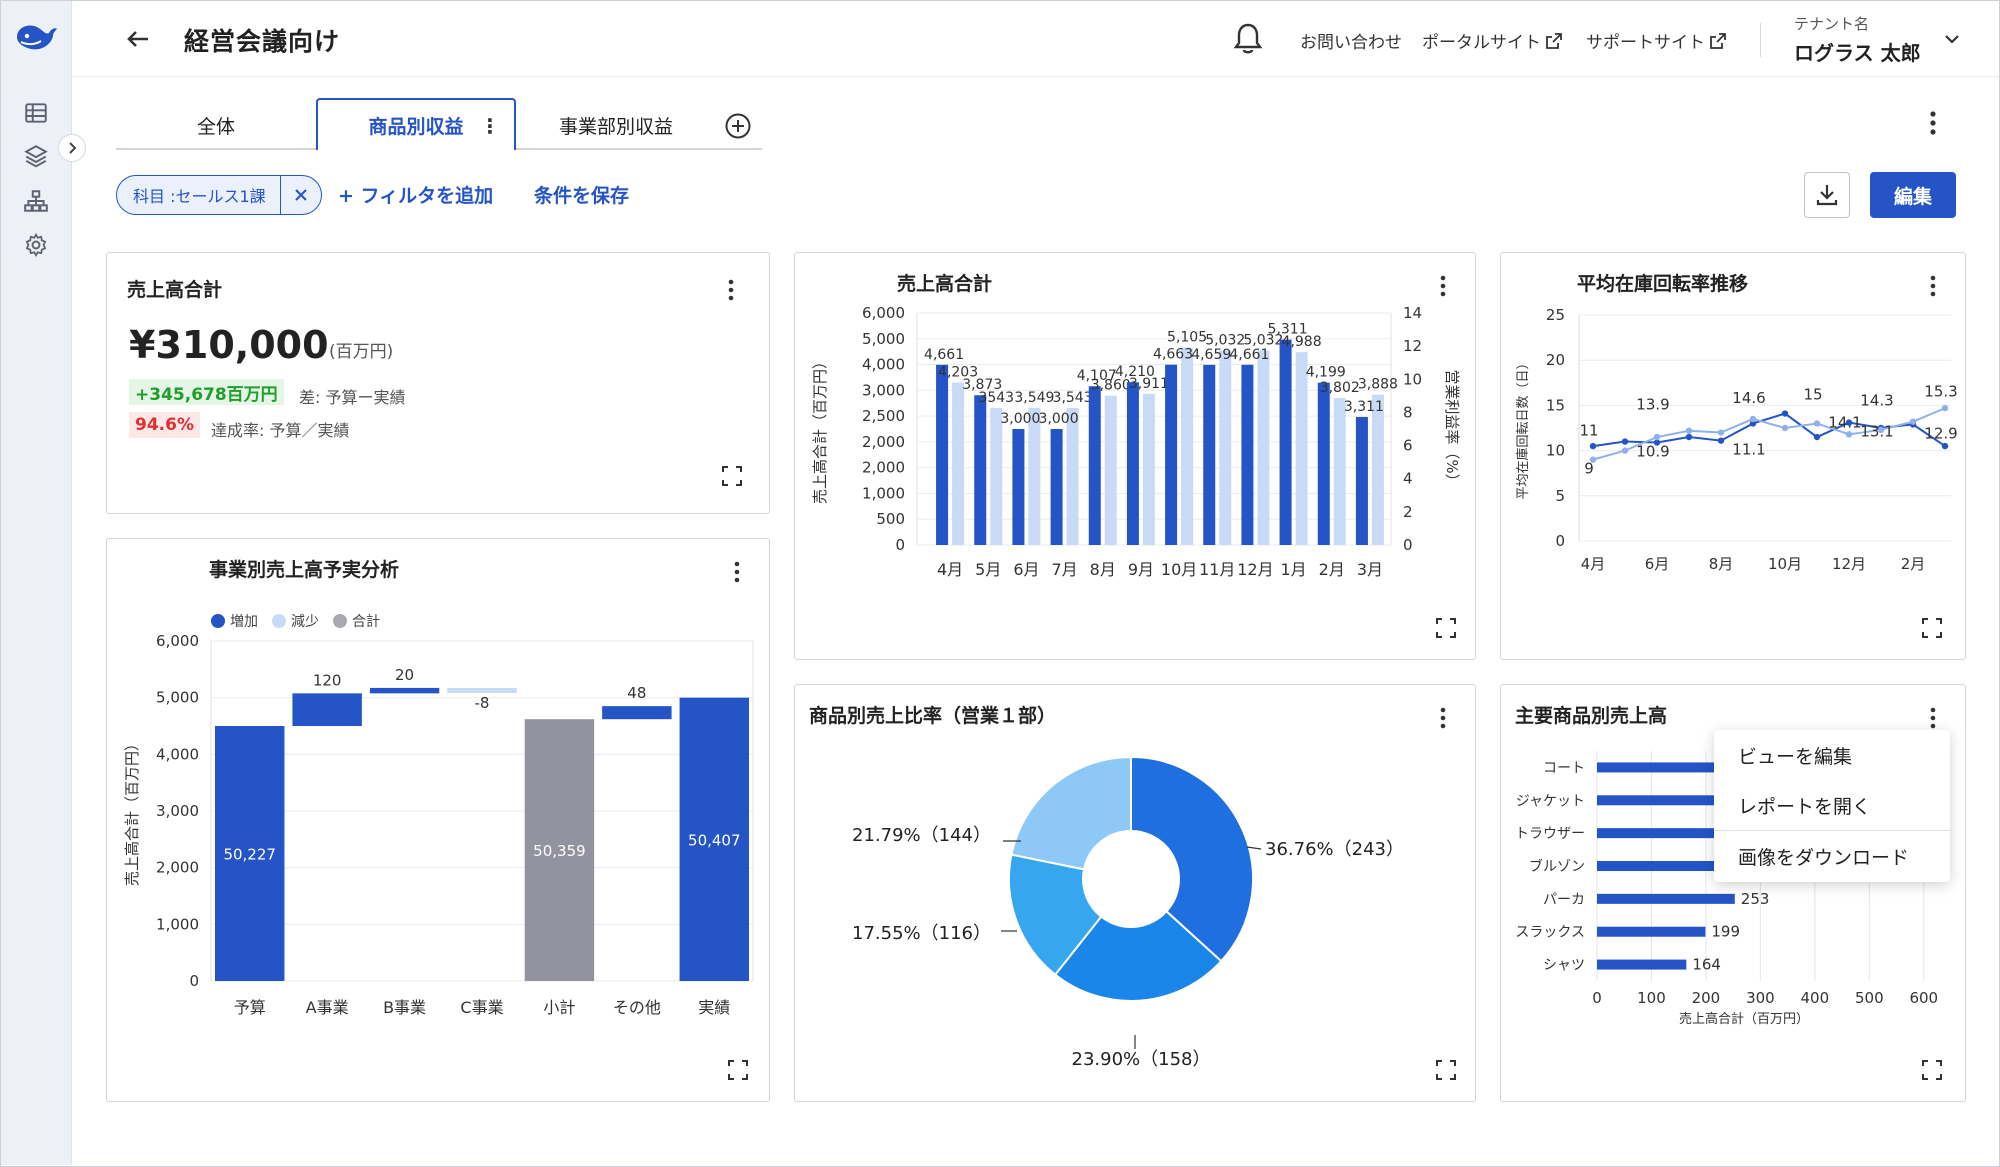  Describe the element at coordinates (361, 352) in the screenshot. I see `kpi-unit: (百万円)` at that location.